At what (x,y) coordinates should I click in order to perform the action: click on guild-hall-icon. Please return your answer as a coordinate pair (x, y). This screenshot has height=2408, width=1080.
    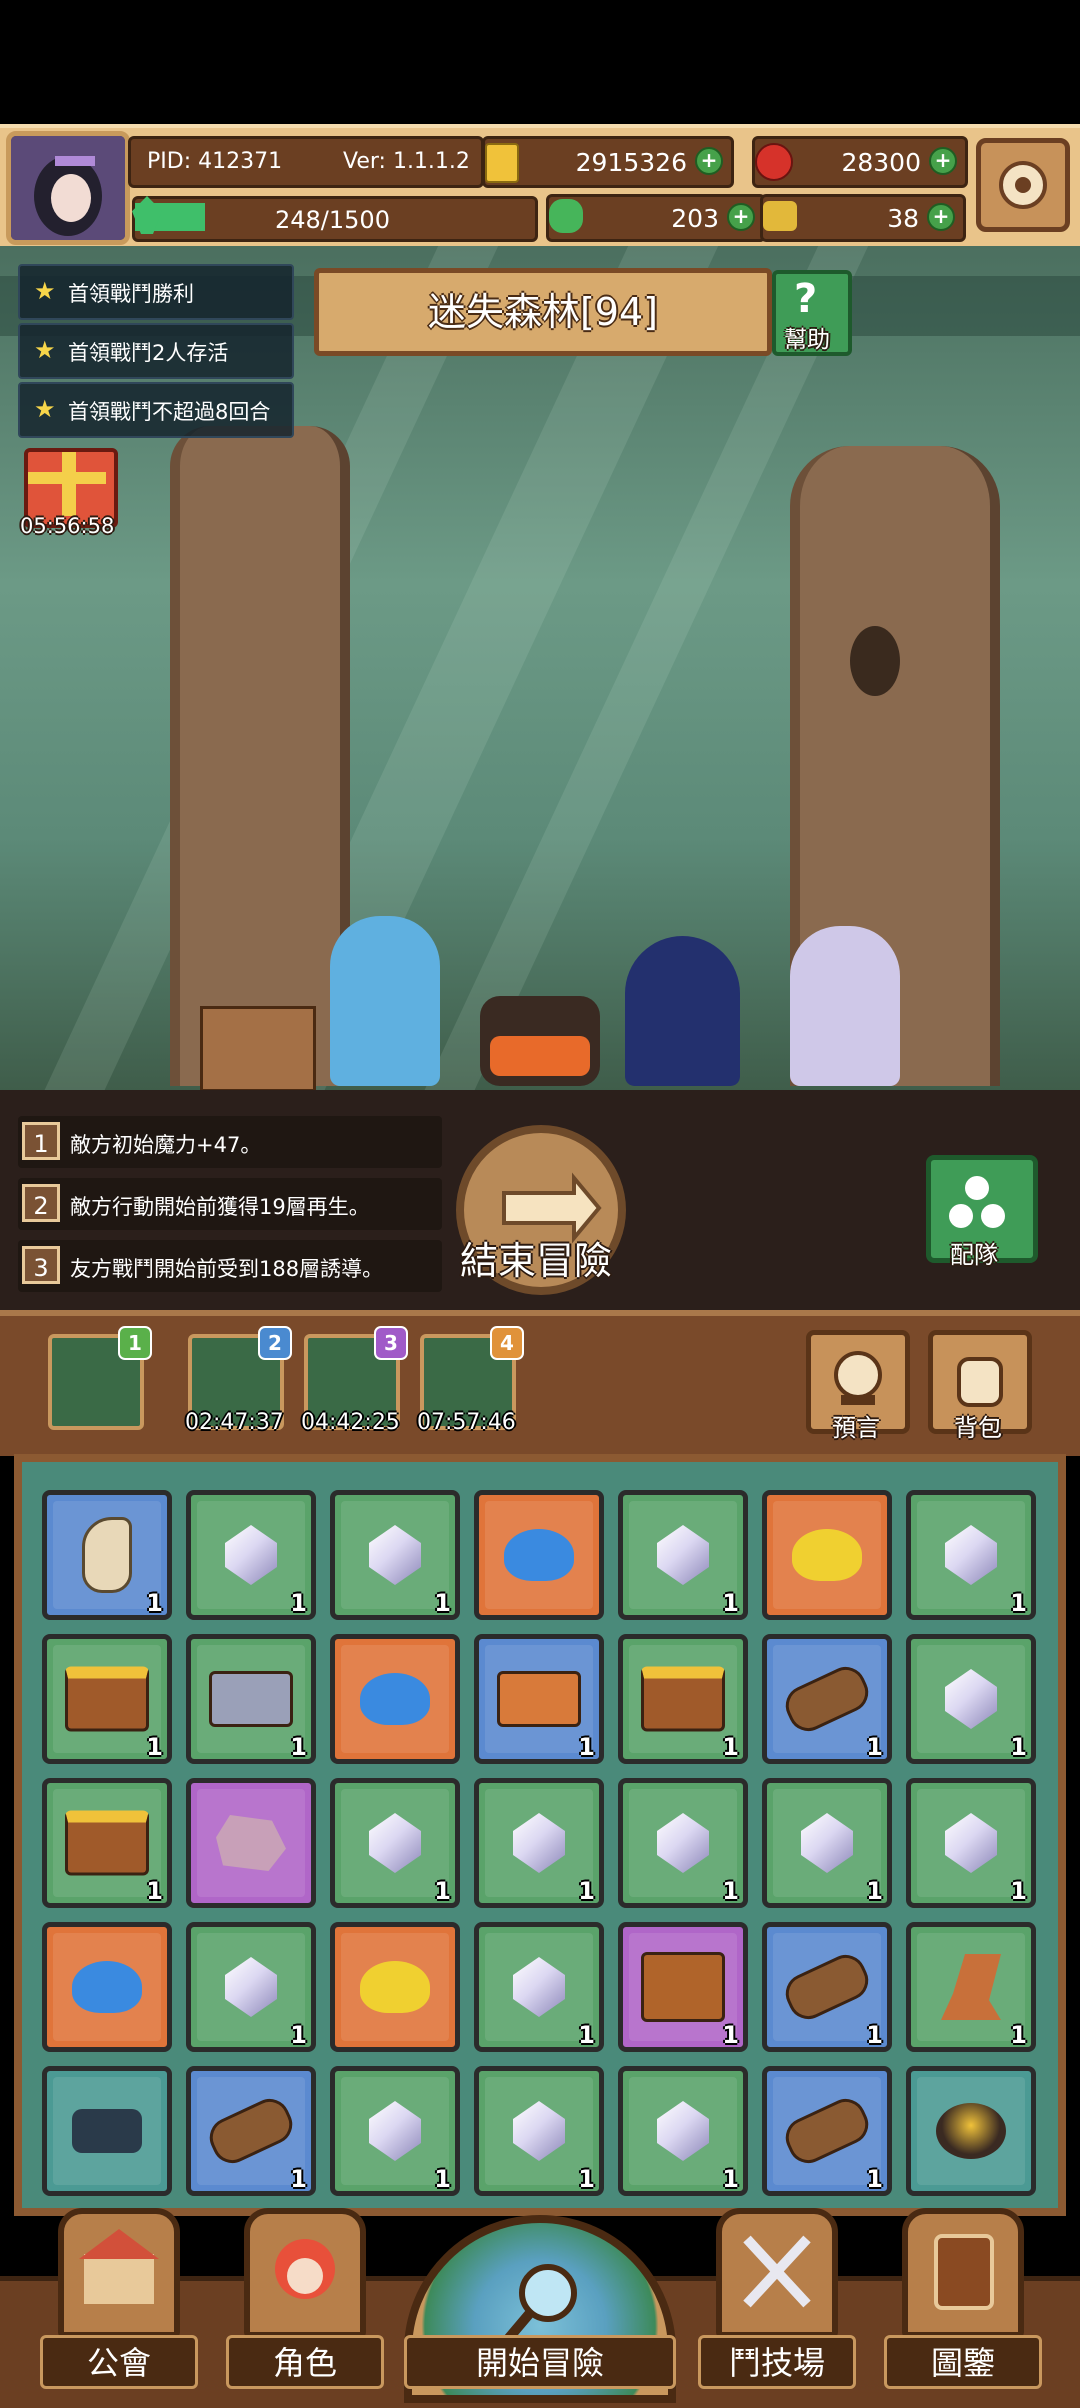
    Looking at the image, I should click on (119, 2266).